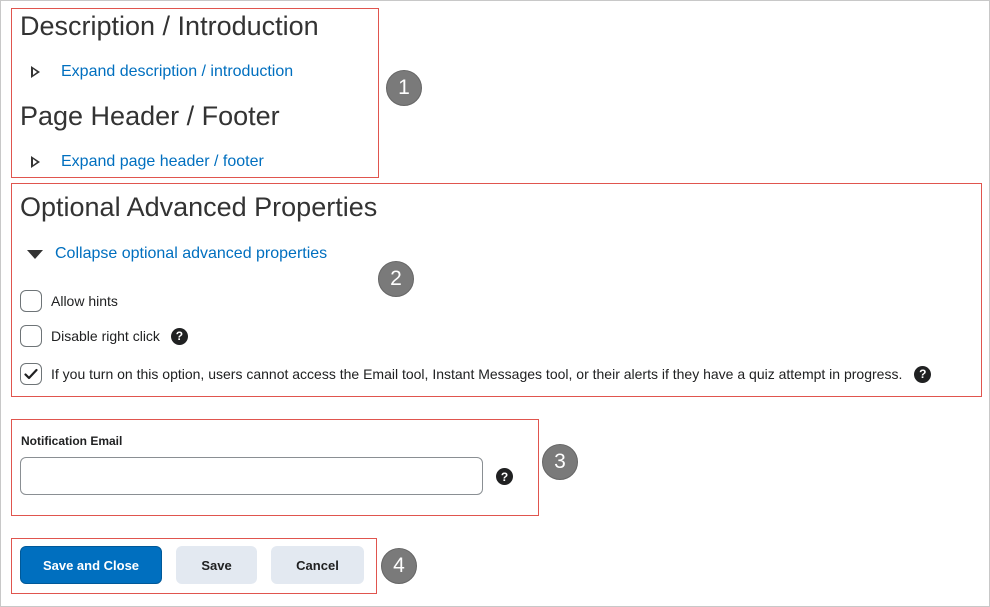 Image resolution: width=990 pixels, height=607 pixels. What do you see at coordinates (150, 116) in the screenshot?
I see `header-footer-heading: Page Header / Footer` at bounding box center [150, 116].